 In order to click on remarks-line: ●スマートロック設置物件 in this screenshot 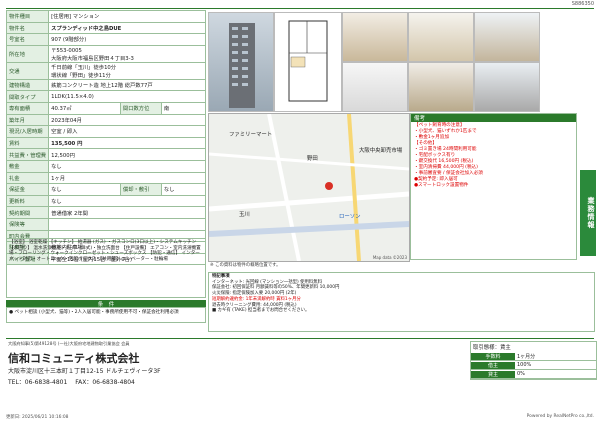, I will do `click(441, 185)`.